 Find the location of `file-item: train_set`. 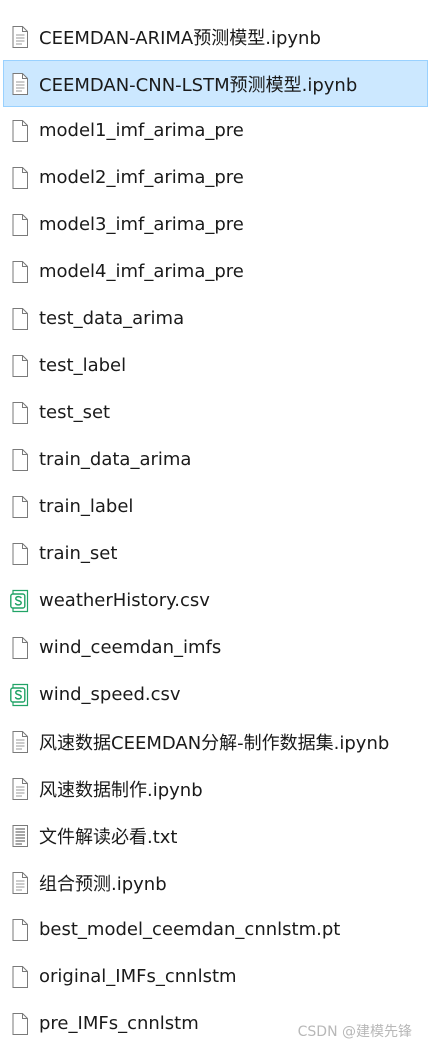

file-item: train_set is located at coordinates (214, 553).